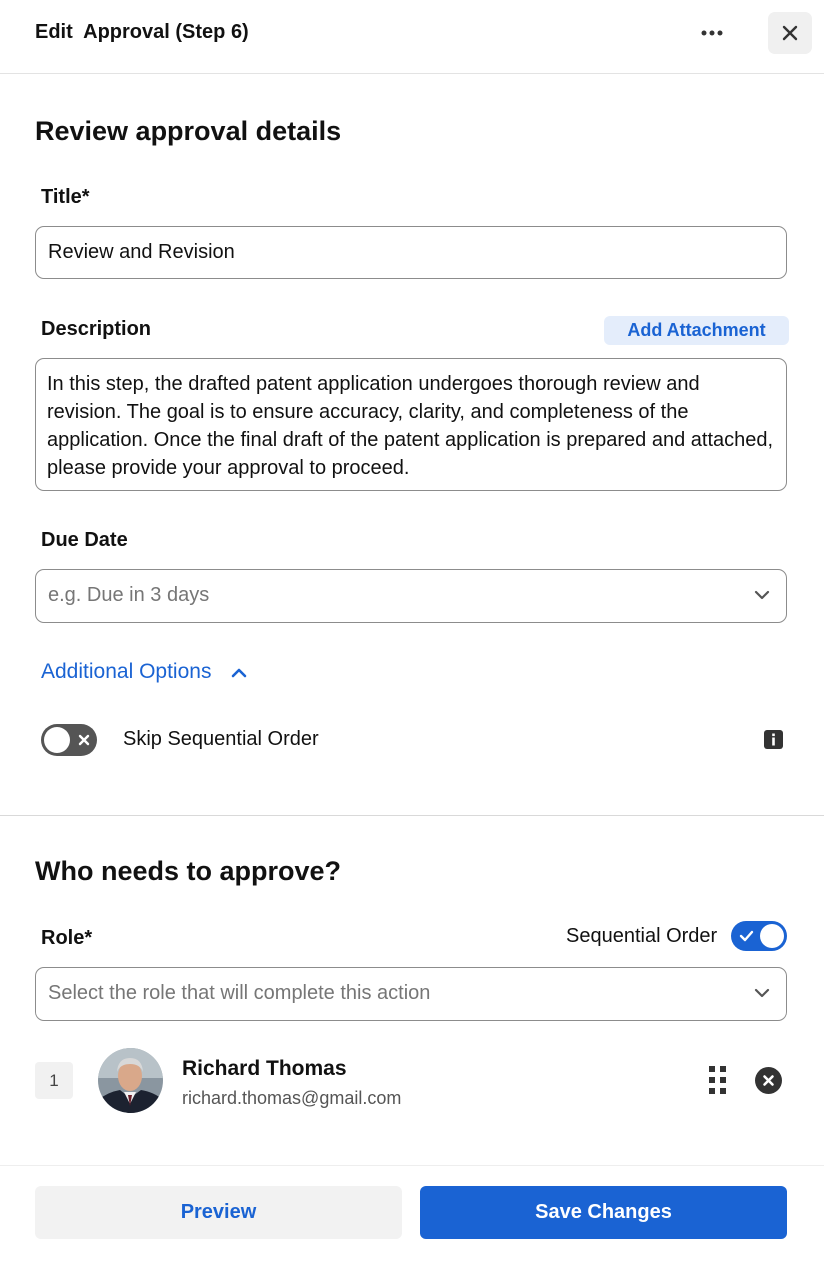 The image size is (824, 1266). I want to click on preview-button: Preview, so click(218, 1212).